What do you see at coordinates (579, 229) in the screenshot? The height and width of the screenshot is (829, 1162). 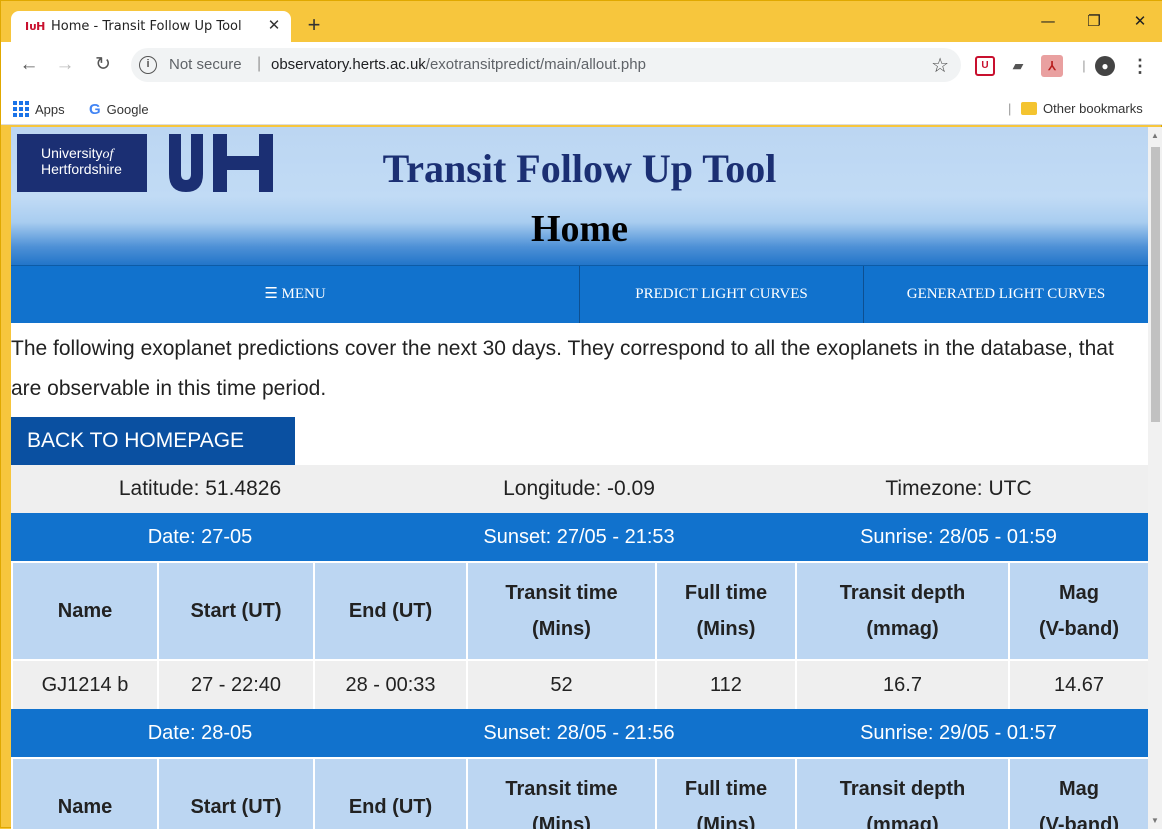 I see `page-subtitle: Home` at bounding box center [579, 229].